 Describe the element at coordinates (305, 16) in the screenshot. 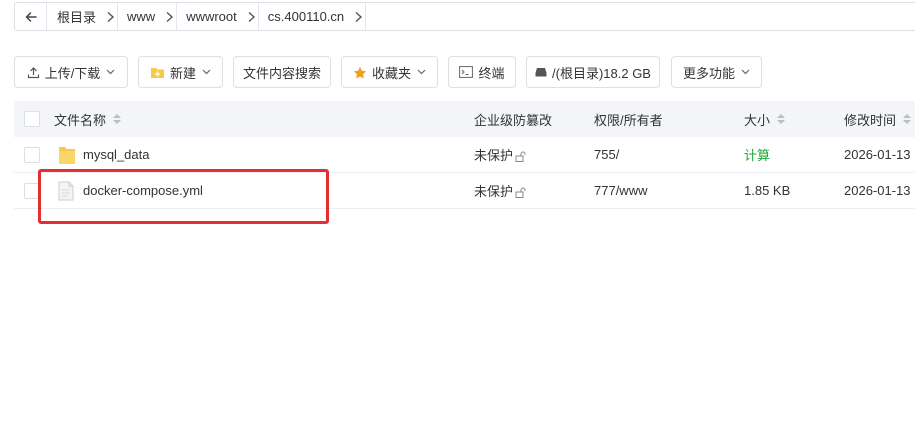

I see `breadcrumb-label: cs.400110.cn` at that location.